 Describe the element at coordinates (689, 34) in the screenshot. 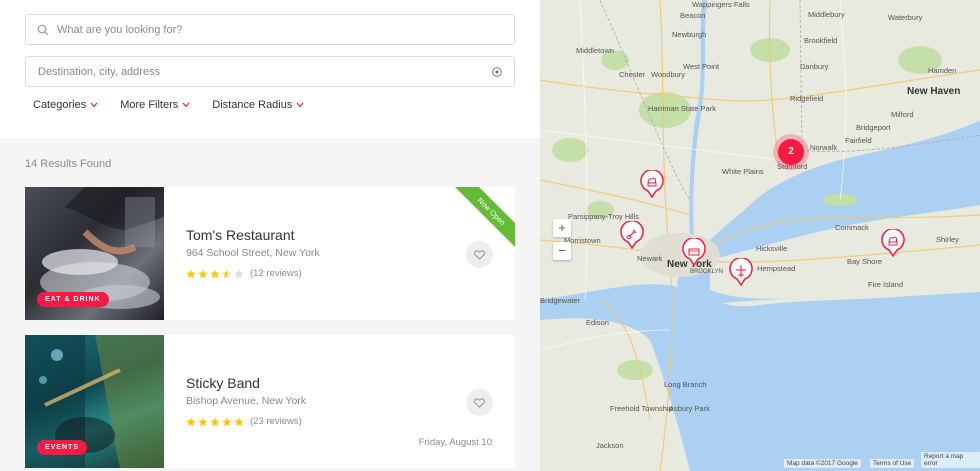

I see `map-label: Newburgh` at that location.